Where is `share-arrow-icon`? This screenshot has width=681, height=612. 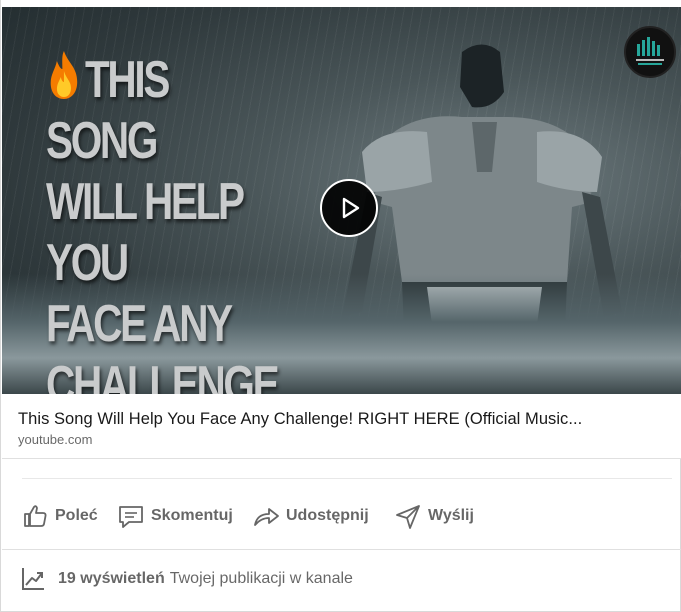 share-arrow-icon is located at coordinates (266, 517).